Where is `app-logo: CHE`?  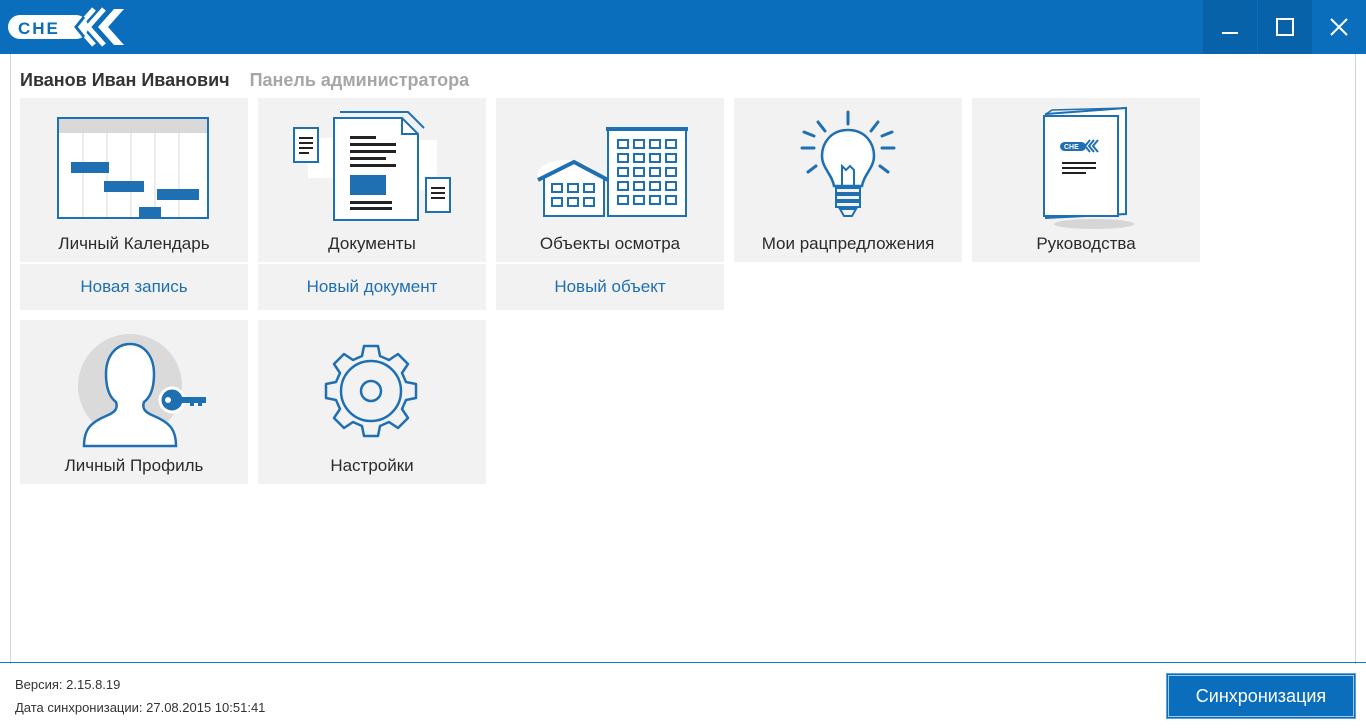 app-logo: CHE is located at coordinates (66, 27).